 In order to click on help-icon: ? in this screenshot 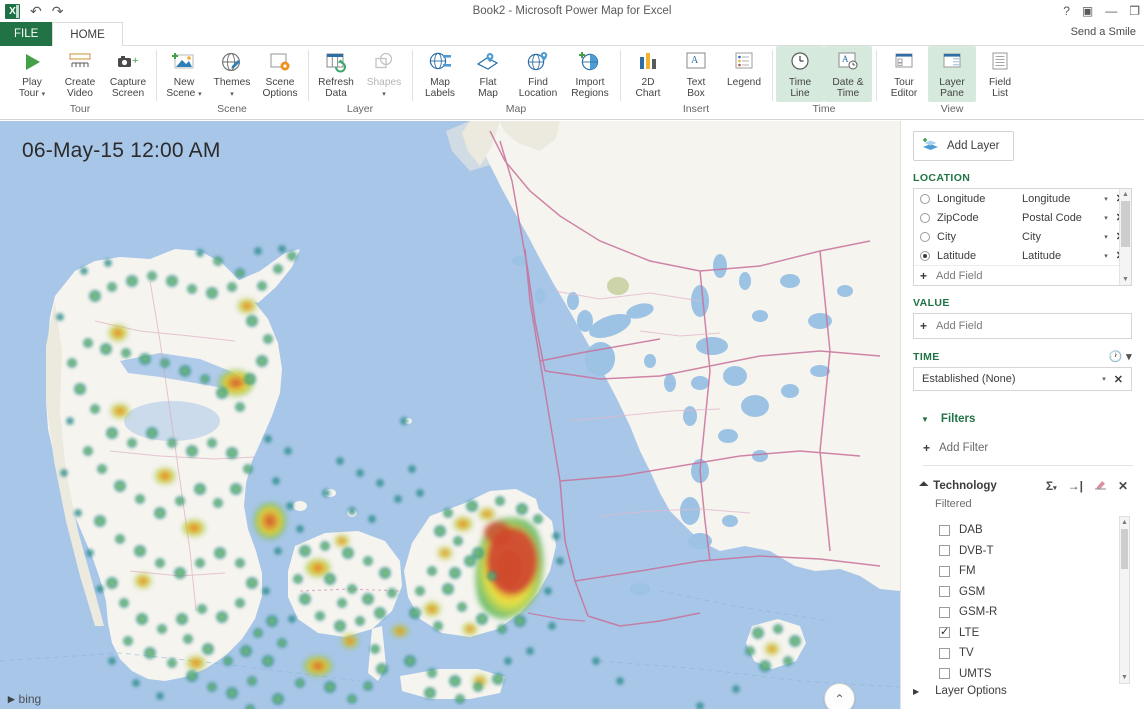, I will do `click(1066, 11)`.